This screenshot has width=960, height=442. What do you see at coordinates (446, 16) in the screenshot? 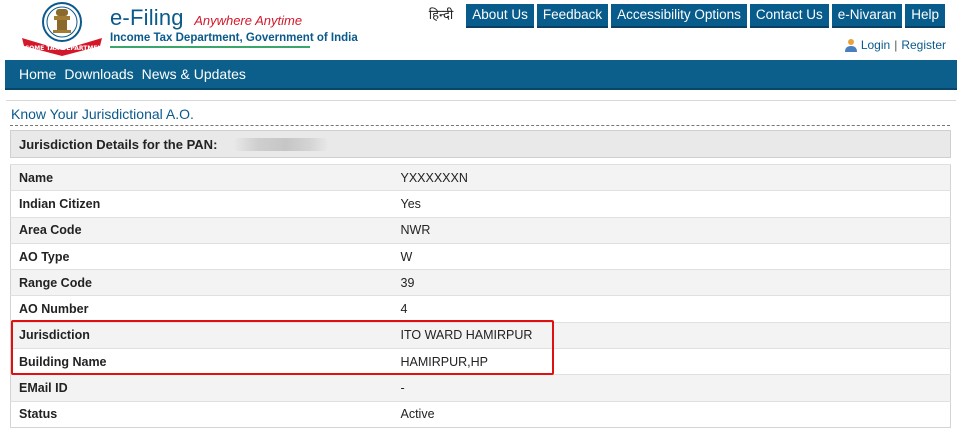
I see `language-hindi-link: हिन्दी` at bounding box center [446, 16].